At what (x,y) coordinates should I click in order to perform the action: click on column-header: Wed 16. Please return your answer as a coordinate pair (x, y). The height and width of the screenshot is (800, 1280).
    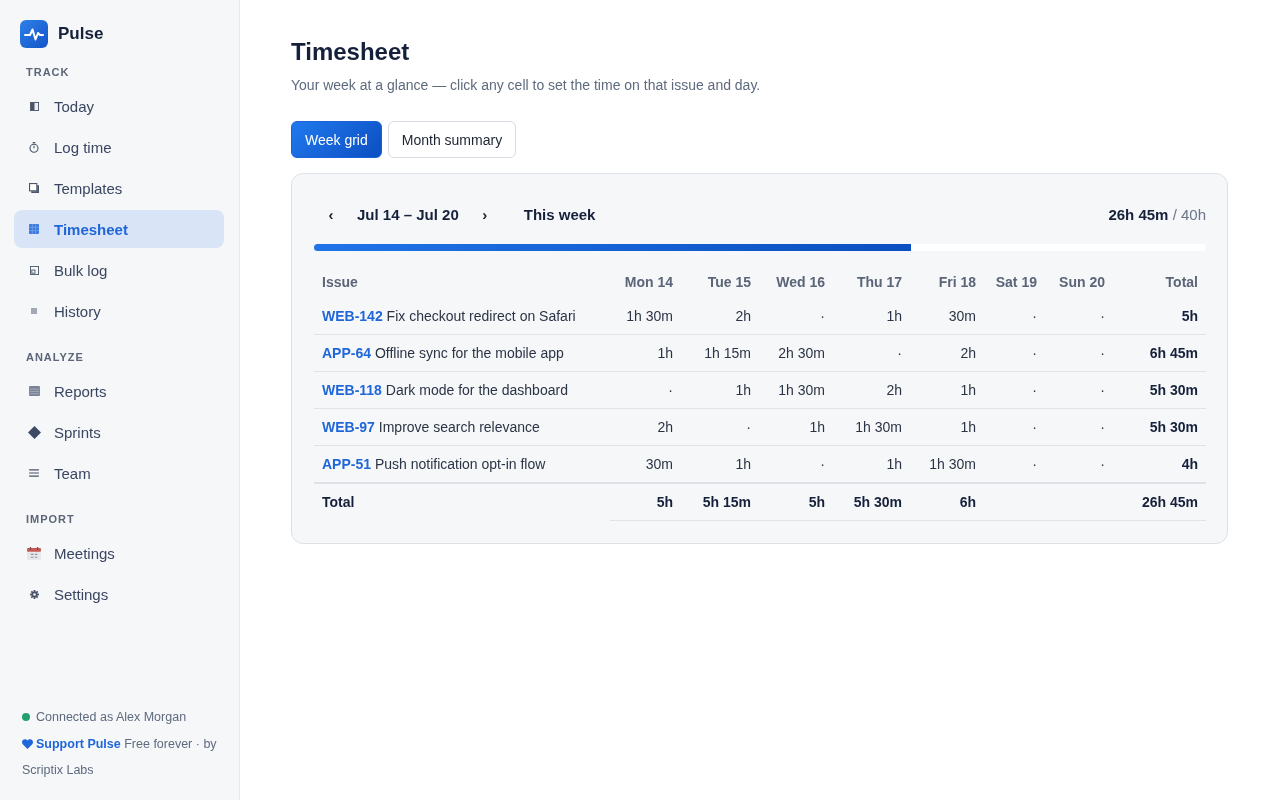
    Looking at the image, I should click on (800, 282).